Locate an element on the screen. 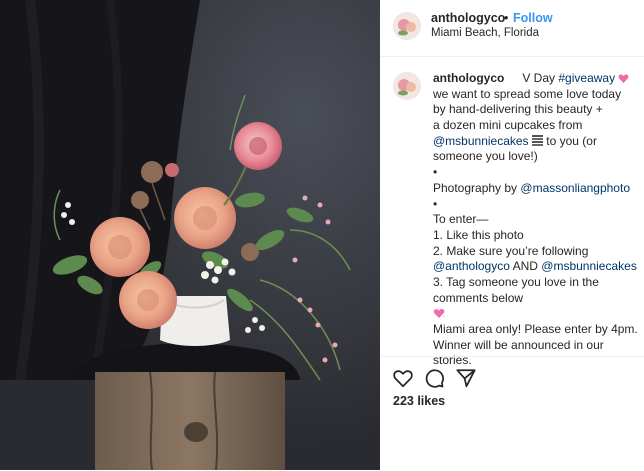 The image size is (644, 471). caption-line: we want to spread some love today is located at coordinates (527, 93).